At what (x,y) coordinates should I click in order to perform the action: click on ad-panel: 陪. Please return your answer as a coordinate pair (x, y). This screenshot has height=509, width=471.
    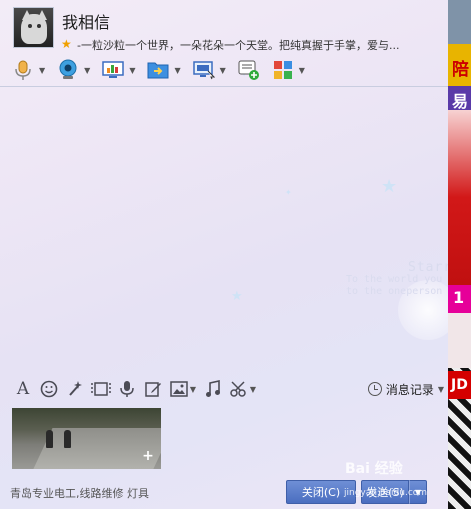
    Looking at the image, I should click on (459, 65).